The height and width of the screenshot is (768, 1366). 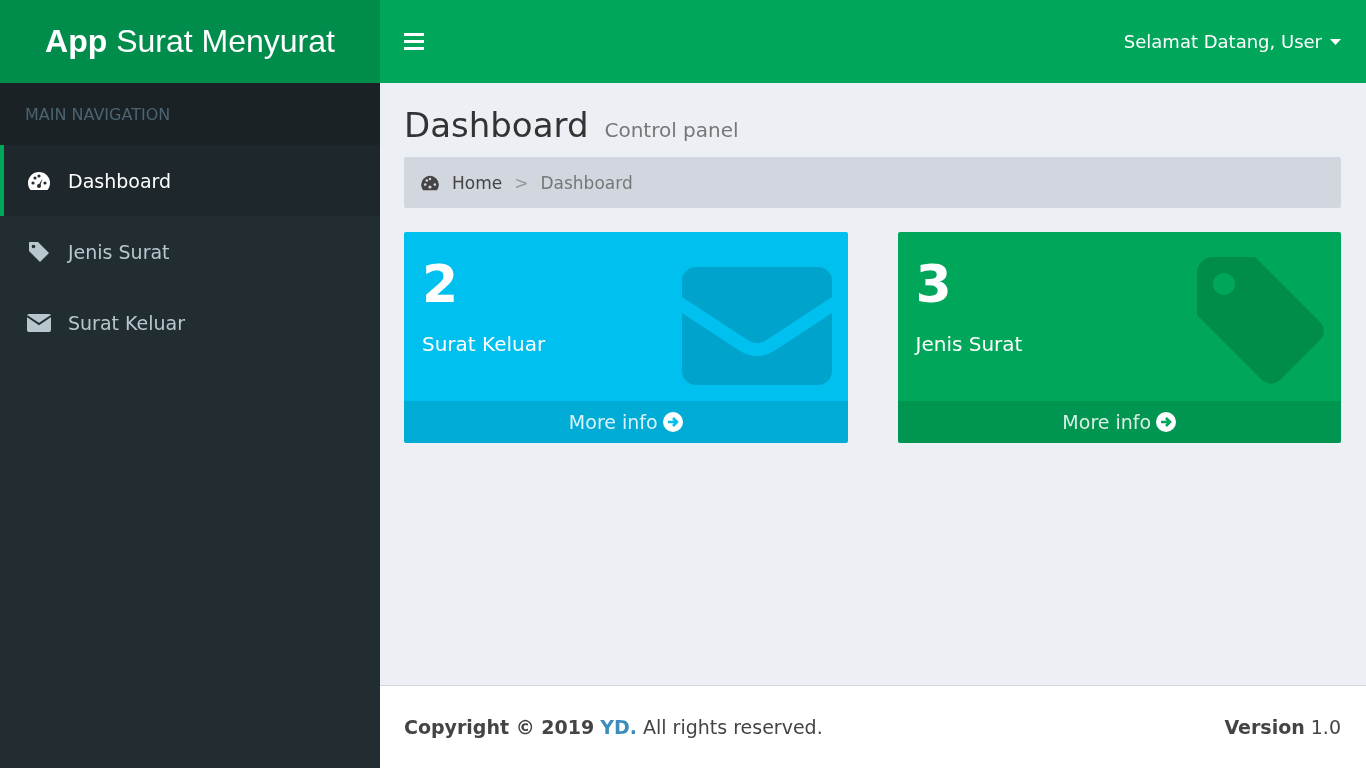 I want to click on stat-label: Surat Keluar, so click(x=484, y=344).